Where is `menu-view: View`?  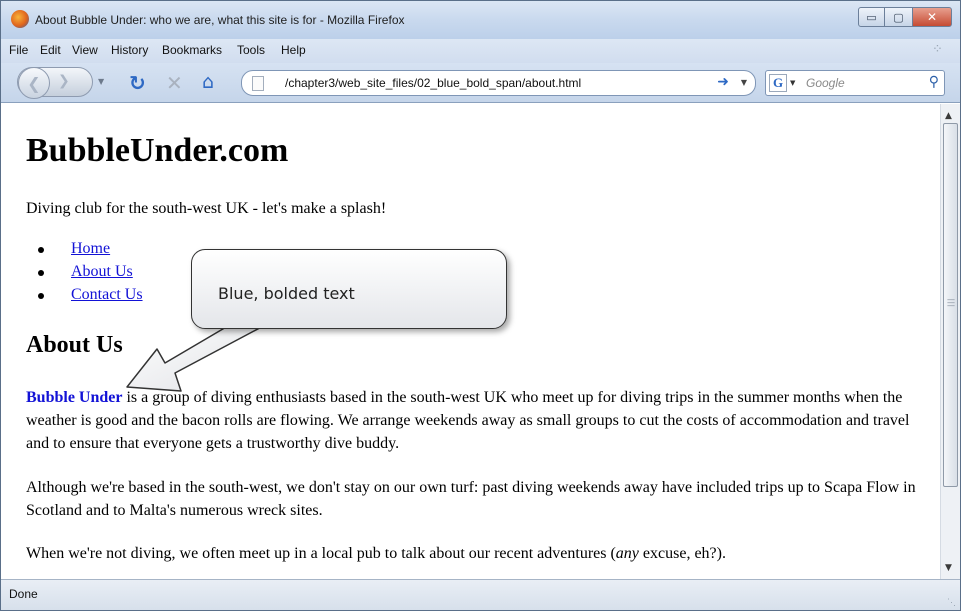 menu-view: View is located at coordinates (85, 50).